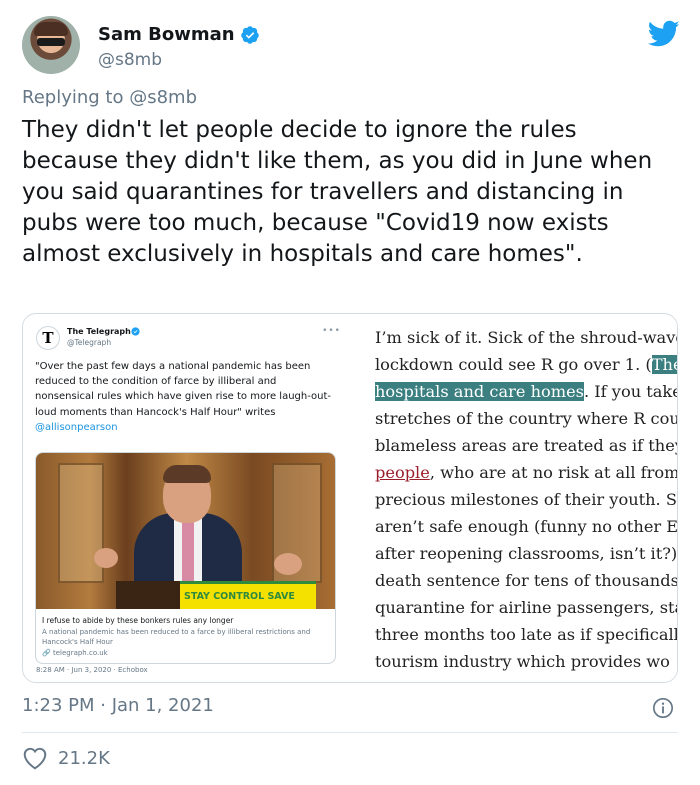 This screenshot has height=785, width=700. I want to click on article-line: death sentence for tens of thousands, so click(526, 580).